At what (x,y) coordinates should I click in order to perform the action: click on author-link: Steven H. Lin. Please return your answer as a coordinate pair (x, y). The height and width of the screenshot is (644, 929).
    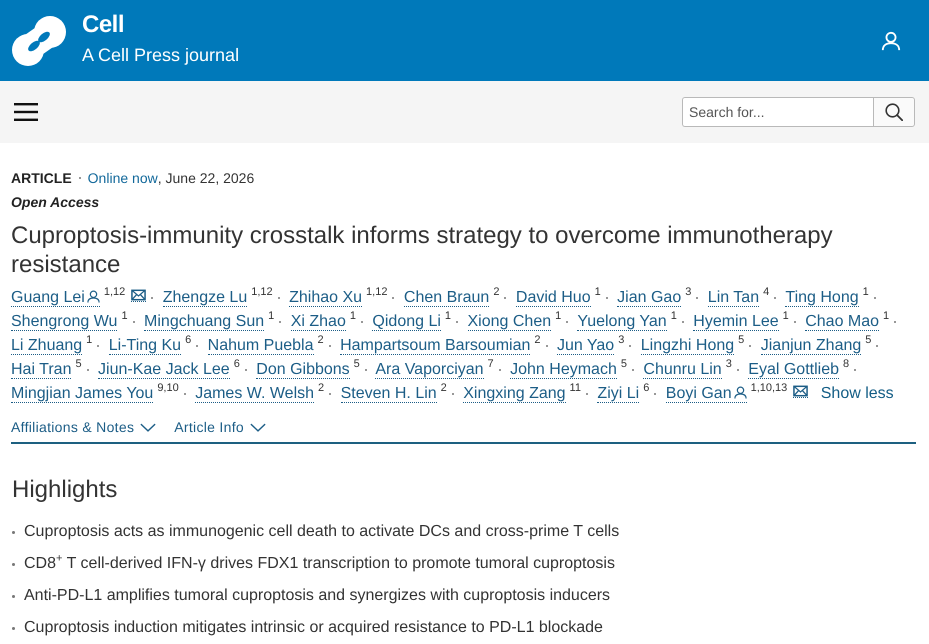
    Looking at the image, I should click on (388, 394).